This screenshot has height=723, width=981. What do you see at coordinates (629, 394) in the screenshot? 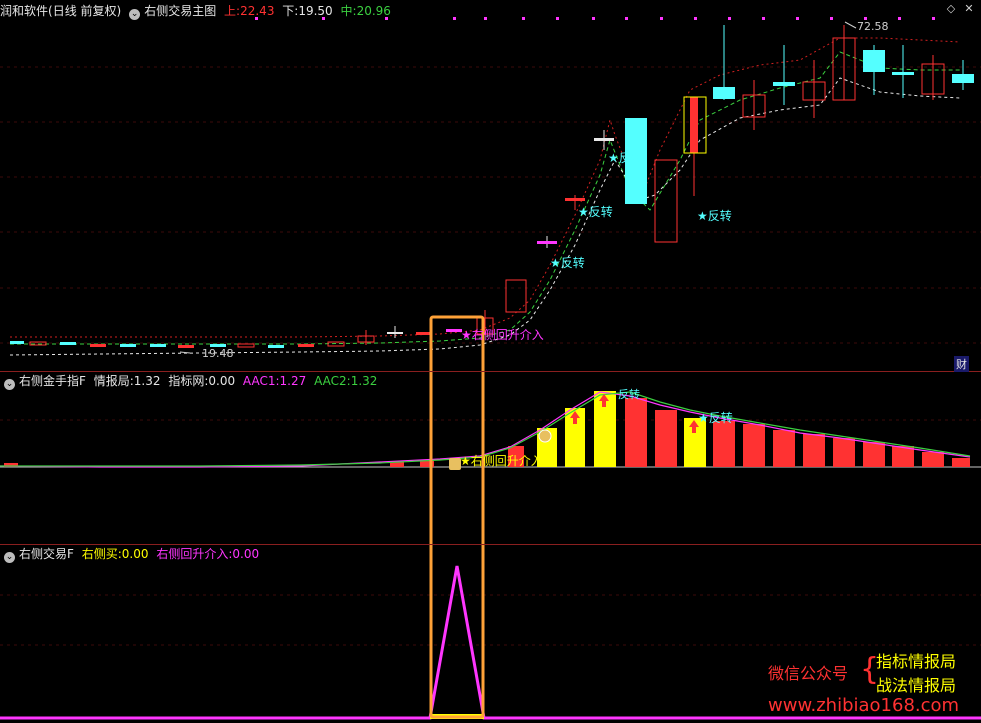
I see `reversal-marker: 反转` at bounding box center [629, 394].